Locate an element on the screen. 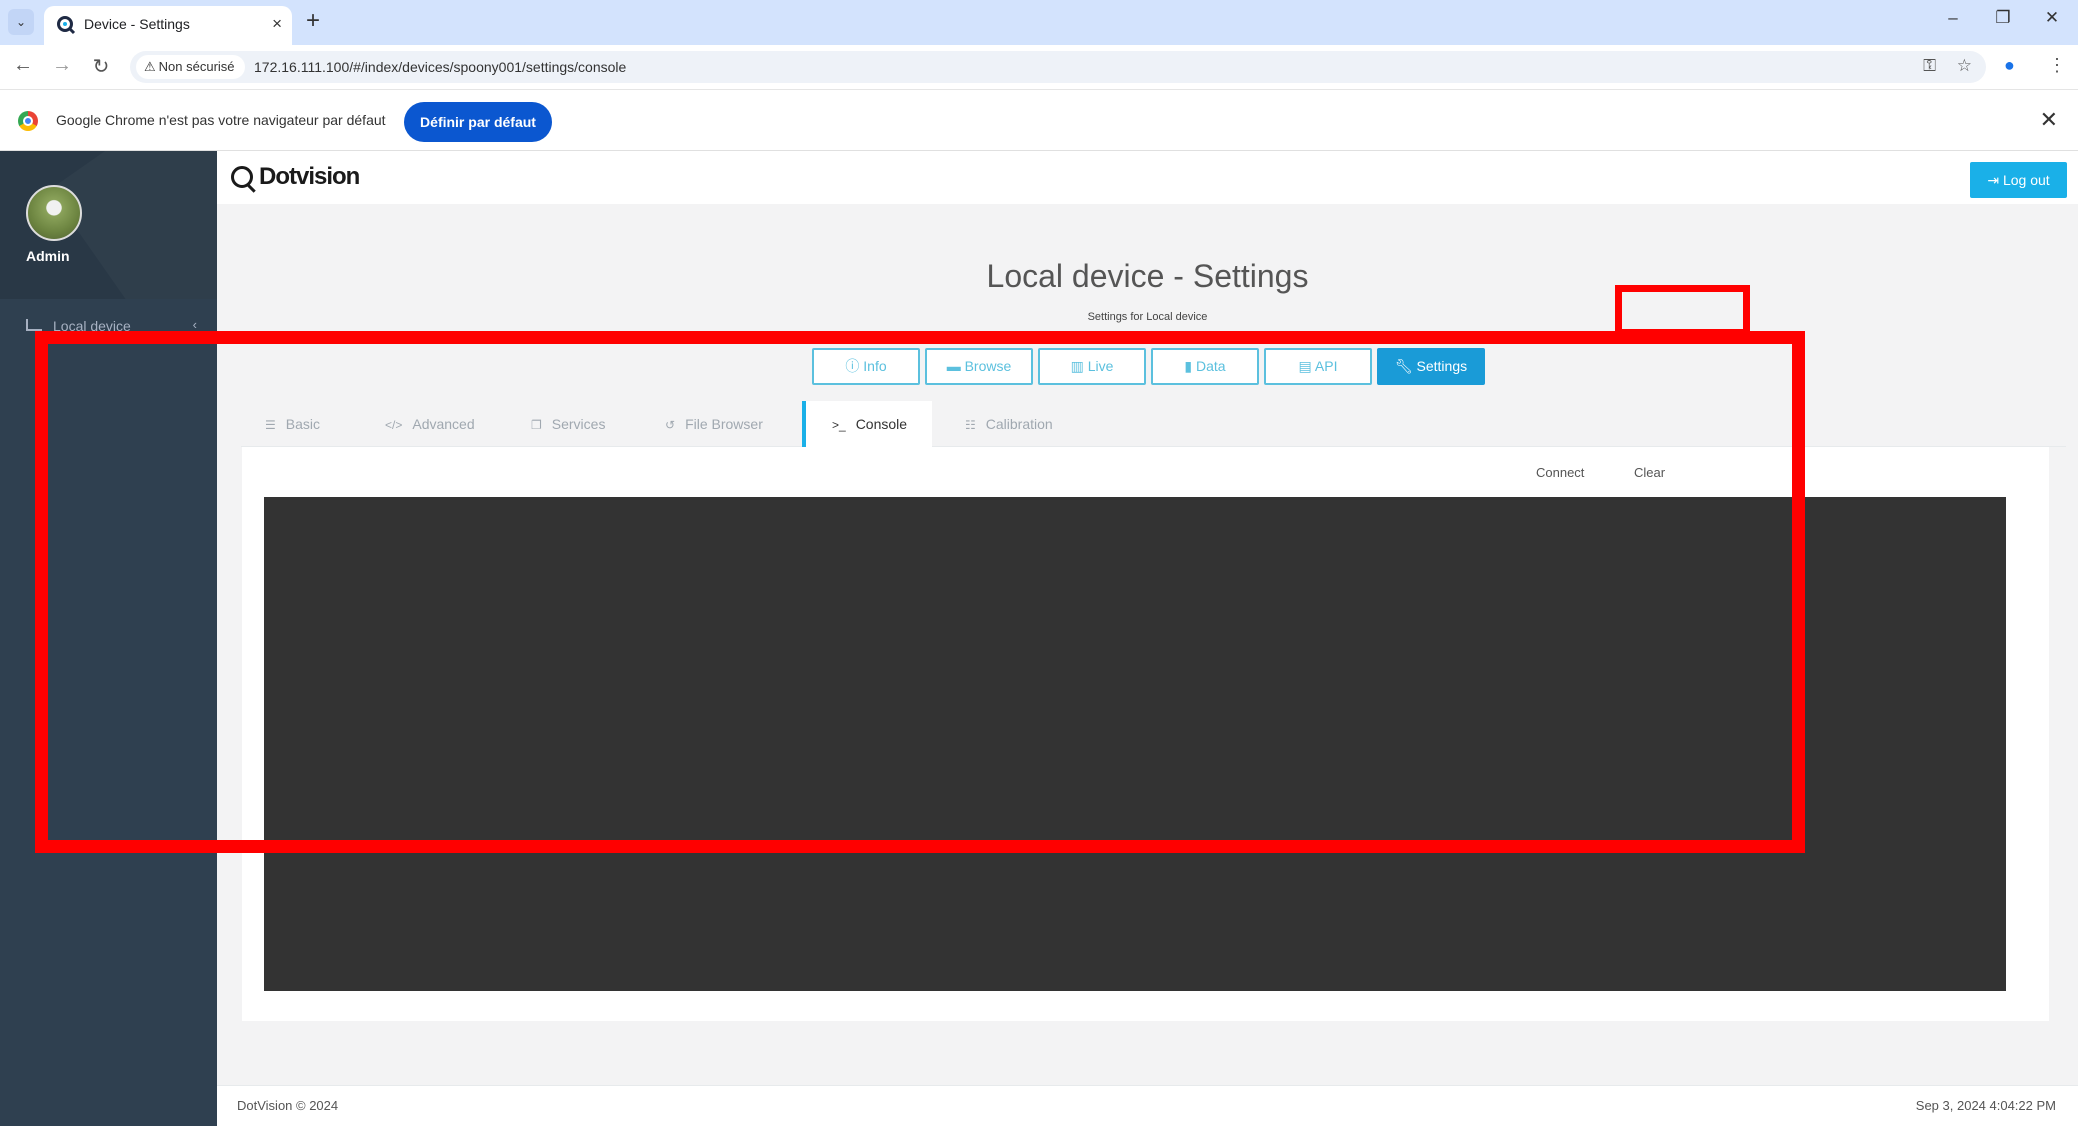 Image resolution: width=2078 pixels, height=1126 pixels. page-title: Local device - Settings is located at coordinates (1147, 276).